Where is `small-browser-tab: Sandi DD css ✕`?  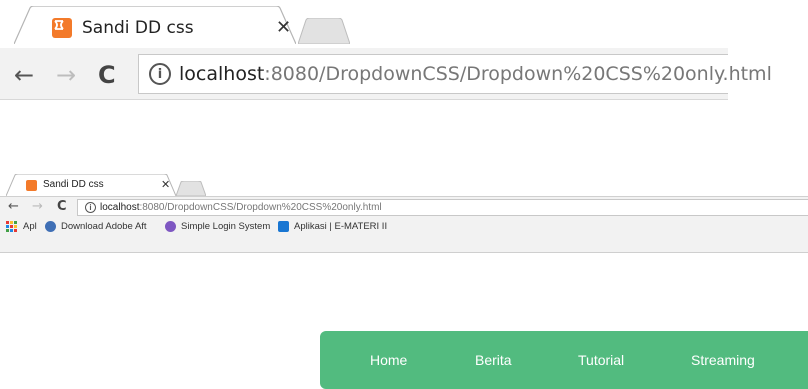 small-browser-tab: Sandi DD css ✕ is located at coordinates (91, 185).